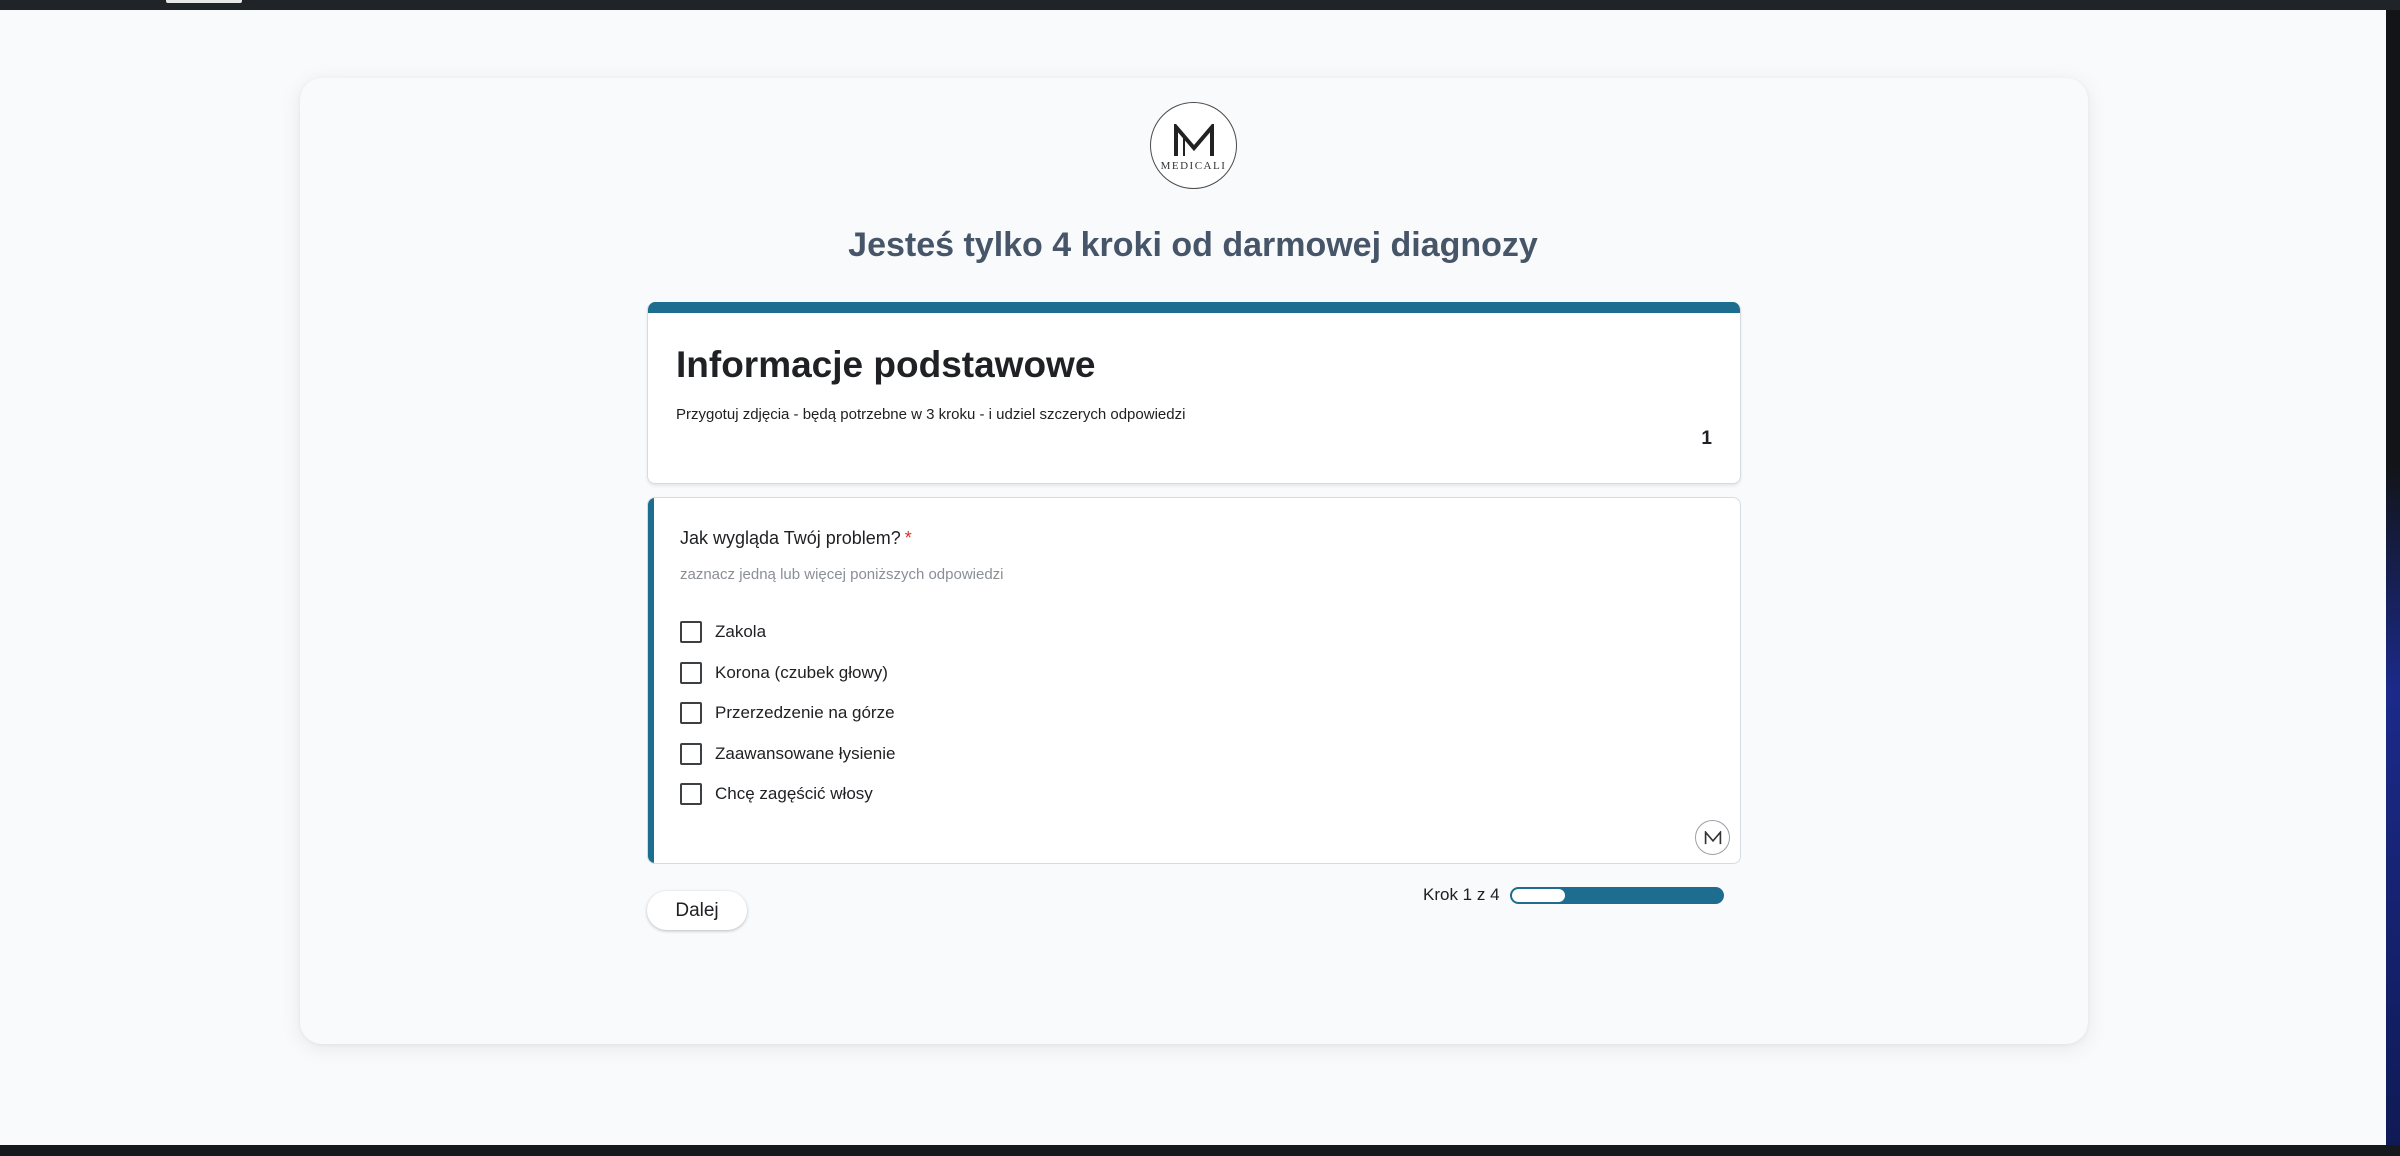  I want to click on question-label: Jak wygląda Twój problem? *, so click(796, 538).